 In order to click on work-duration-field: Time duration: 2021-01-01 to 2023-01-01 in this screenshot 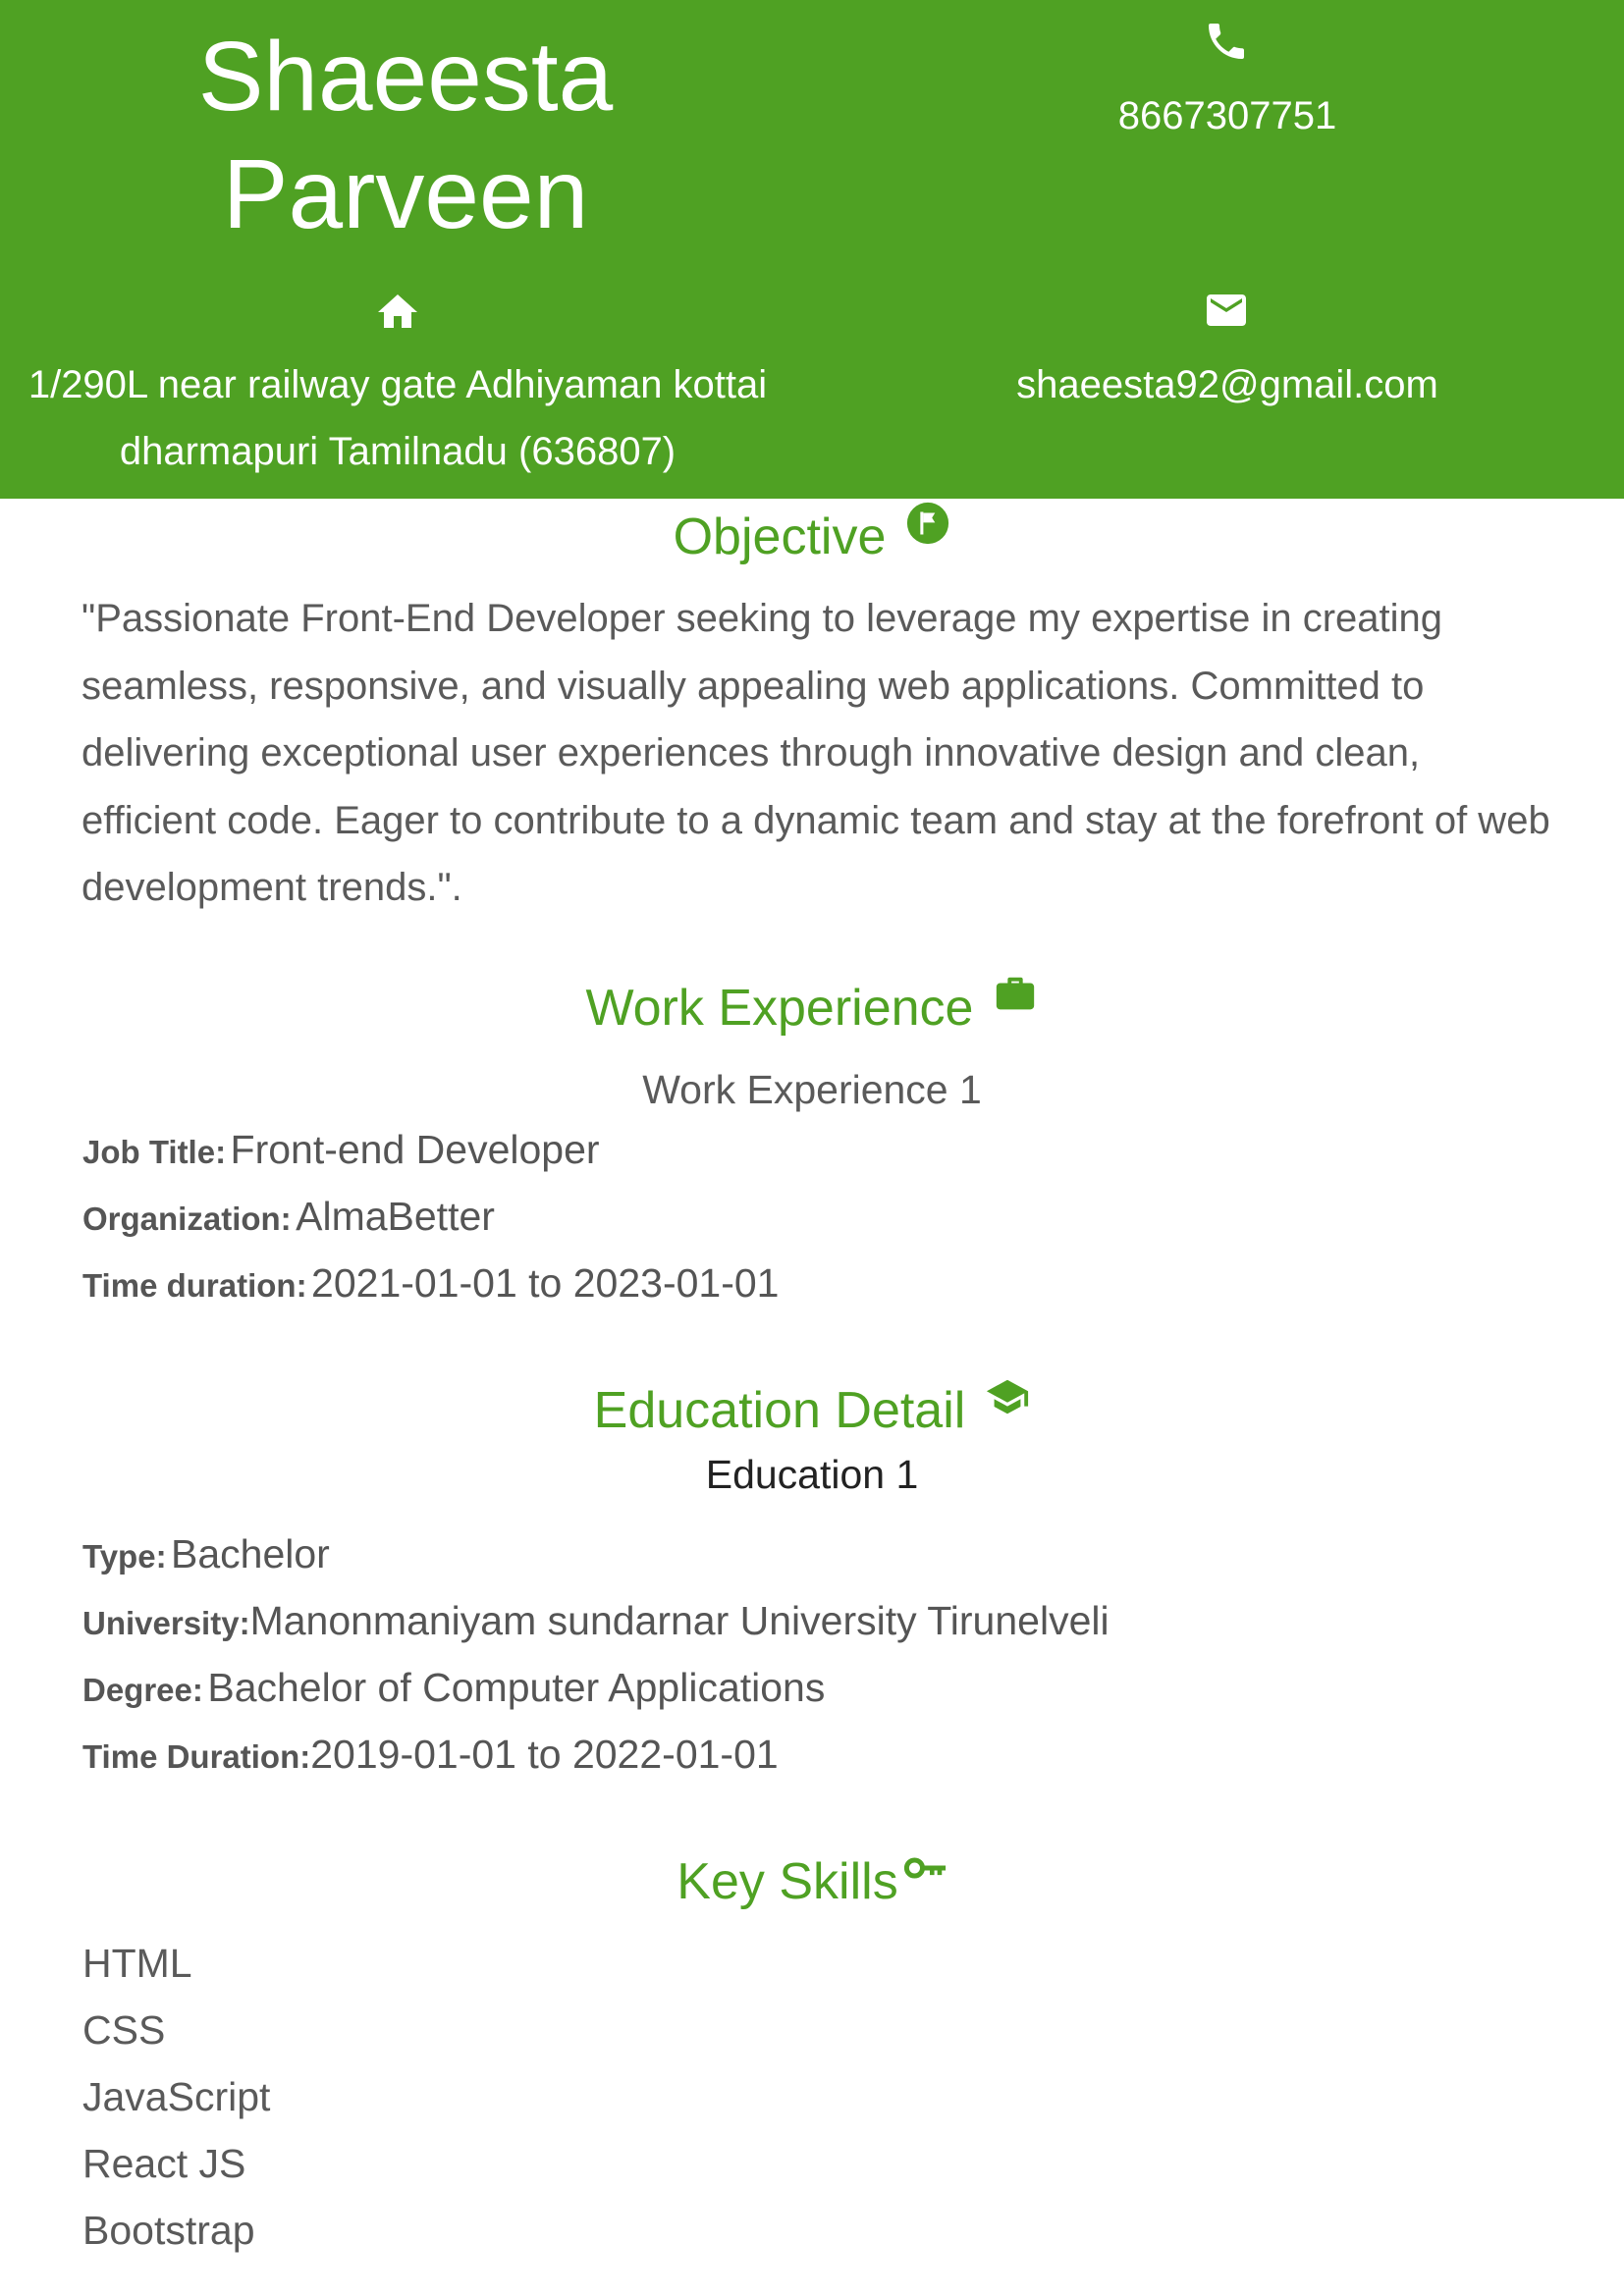, I will do `click(430, 1284)`.